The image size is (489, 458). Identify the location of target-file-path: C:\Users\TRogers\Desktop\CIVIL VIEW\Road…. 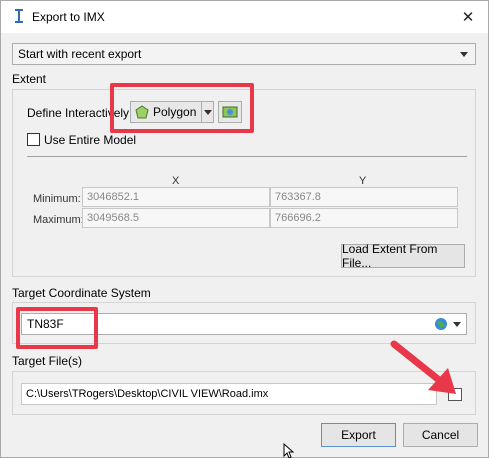
(229, 394).